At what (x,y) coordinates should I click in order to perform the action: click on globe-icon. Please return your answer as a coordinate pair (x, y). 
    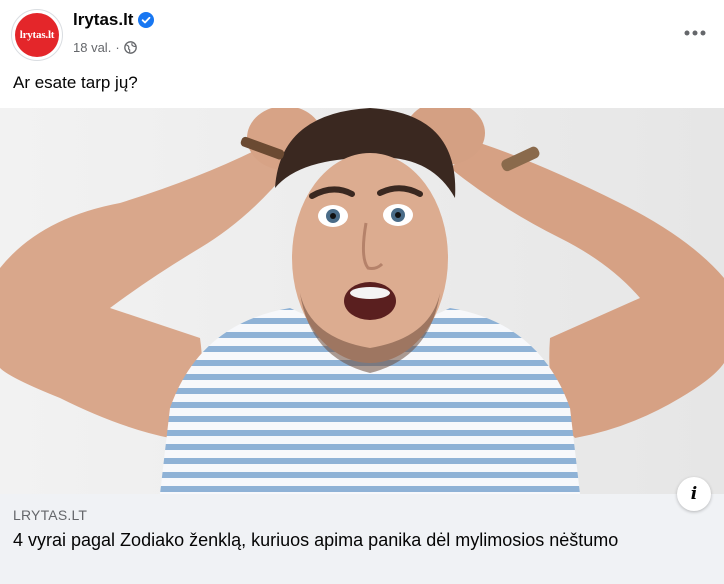
    Looking at the image, I should click on (130, 47).